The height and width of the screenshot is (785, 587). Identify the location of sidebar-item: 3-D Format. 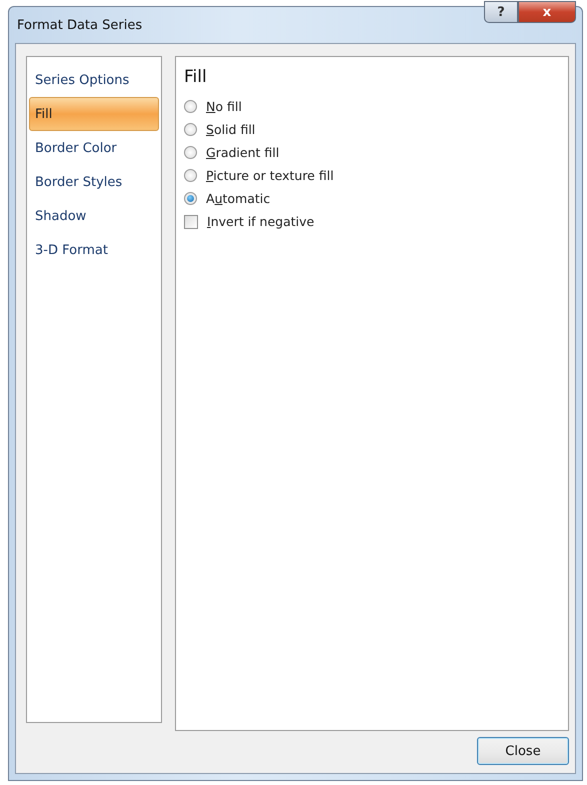
(94, 250).